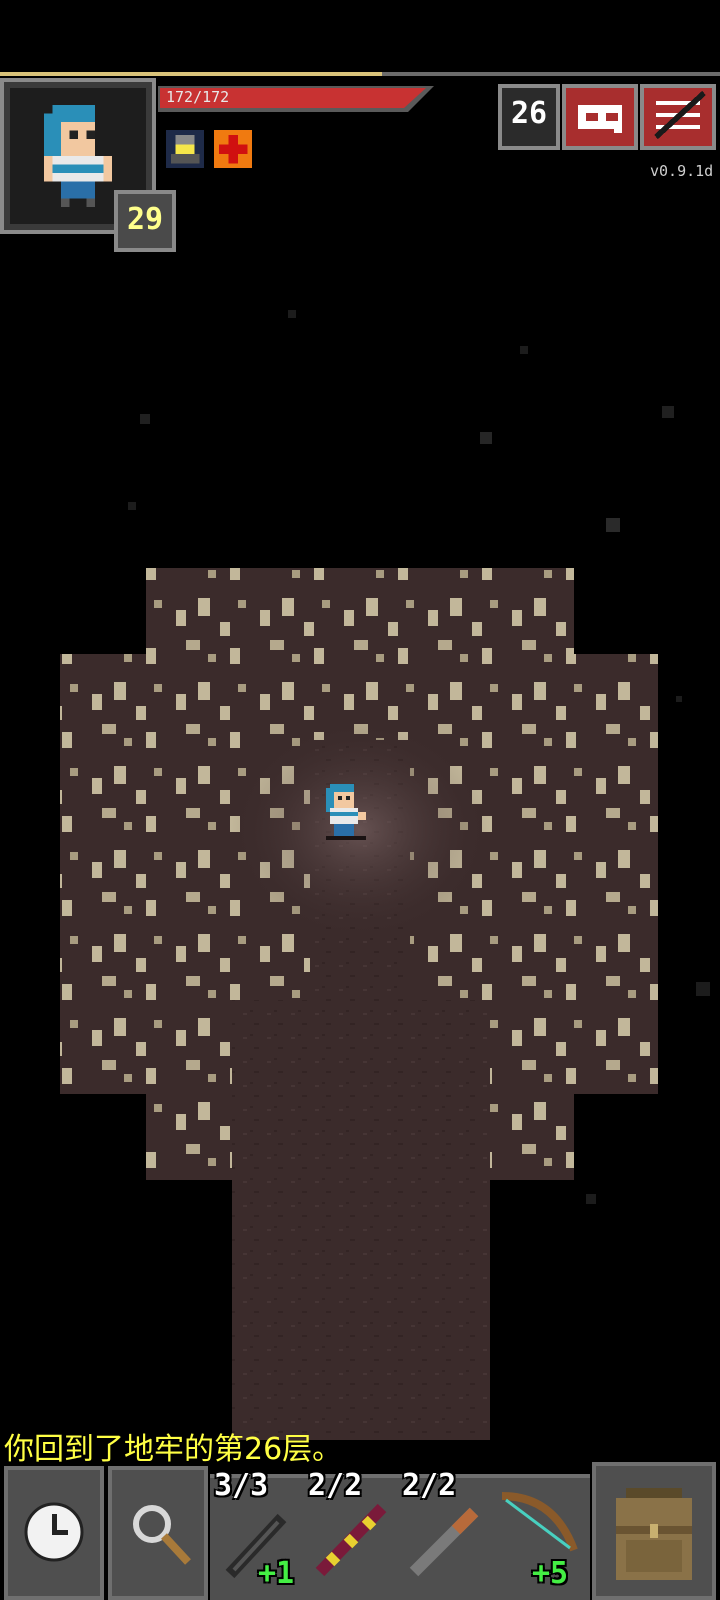  I want to click on buff-healing, so click(233, 149).